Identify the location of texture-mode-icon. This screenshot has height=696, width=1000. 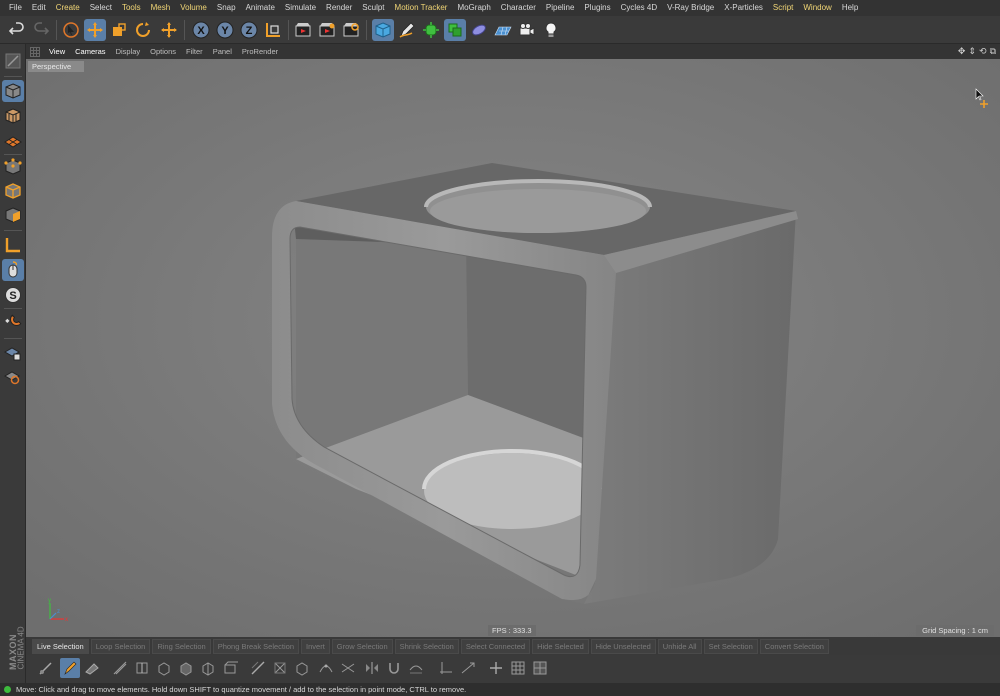
(13, 116).